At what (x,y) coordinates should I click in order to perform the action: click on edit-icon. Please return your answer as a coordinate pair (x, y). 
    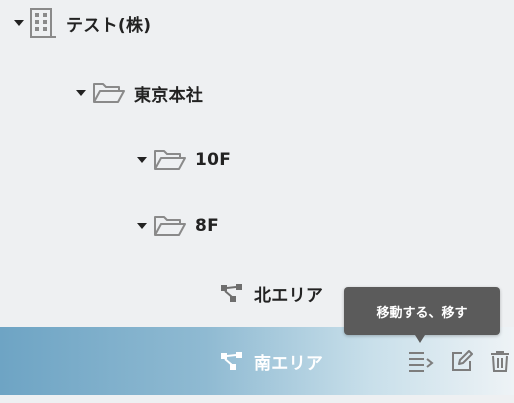
    Looking at the image, I should click on (462, 361).